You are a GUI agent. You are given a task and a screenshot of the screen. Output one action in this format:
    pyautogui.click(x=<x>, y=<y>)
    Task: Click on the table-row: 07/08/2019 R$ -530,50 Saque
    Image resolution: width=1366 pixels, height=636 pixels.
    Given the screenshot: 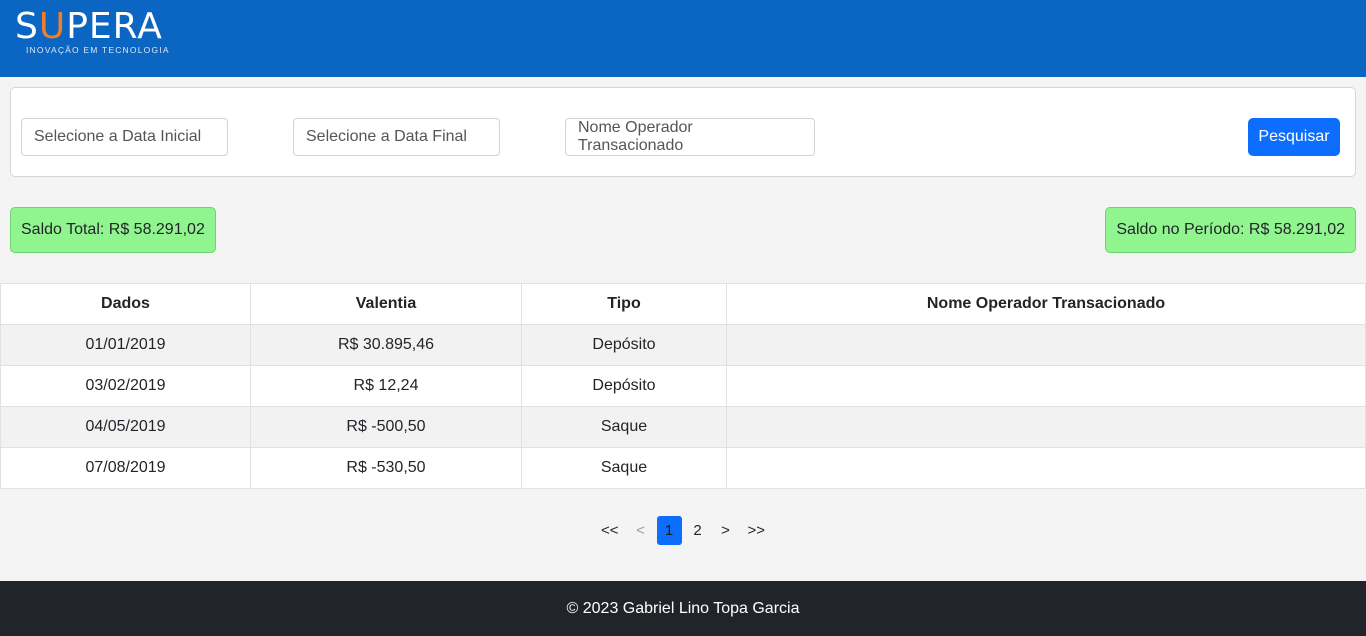 What is the action you would take?
    pyautogui.click(x=683, y=468)
    